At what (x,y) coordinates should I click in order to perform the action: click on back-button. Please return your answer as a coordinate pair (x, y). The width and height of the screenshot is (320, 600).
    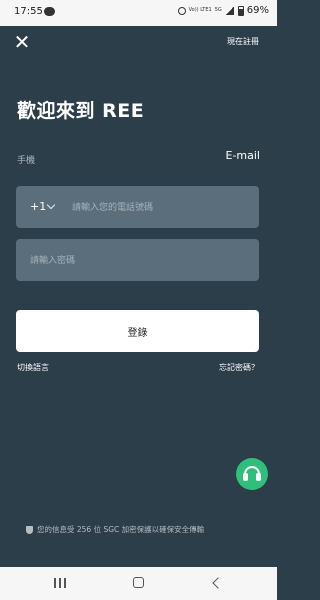
    Looking at the image, I should click on (218, 583).